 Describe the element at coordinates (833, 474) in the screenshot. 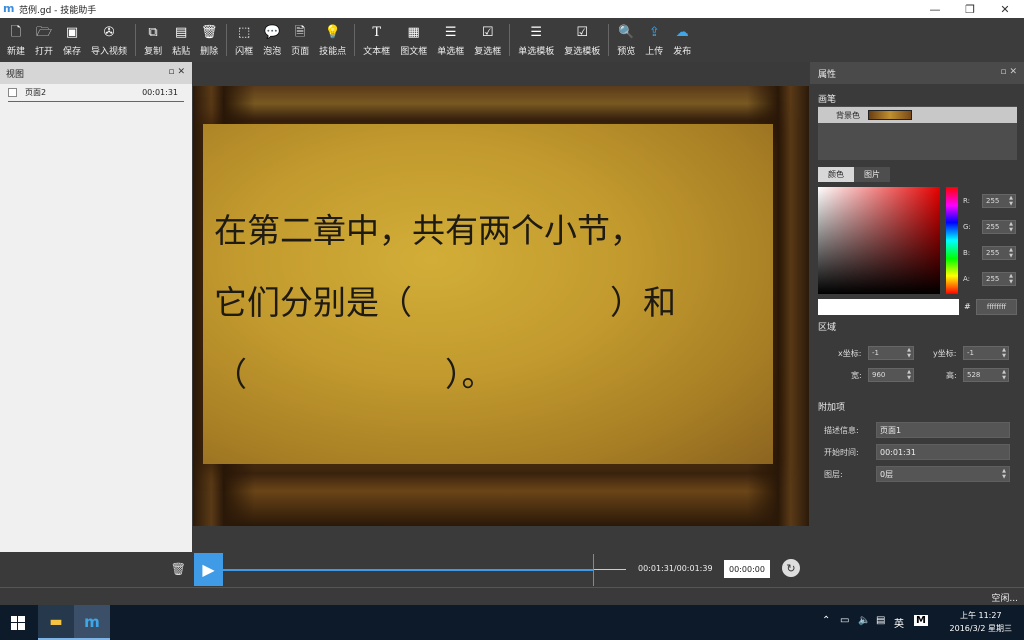

I see `layer-label: 图层:` at that location.